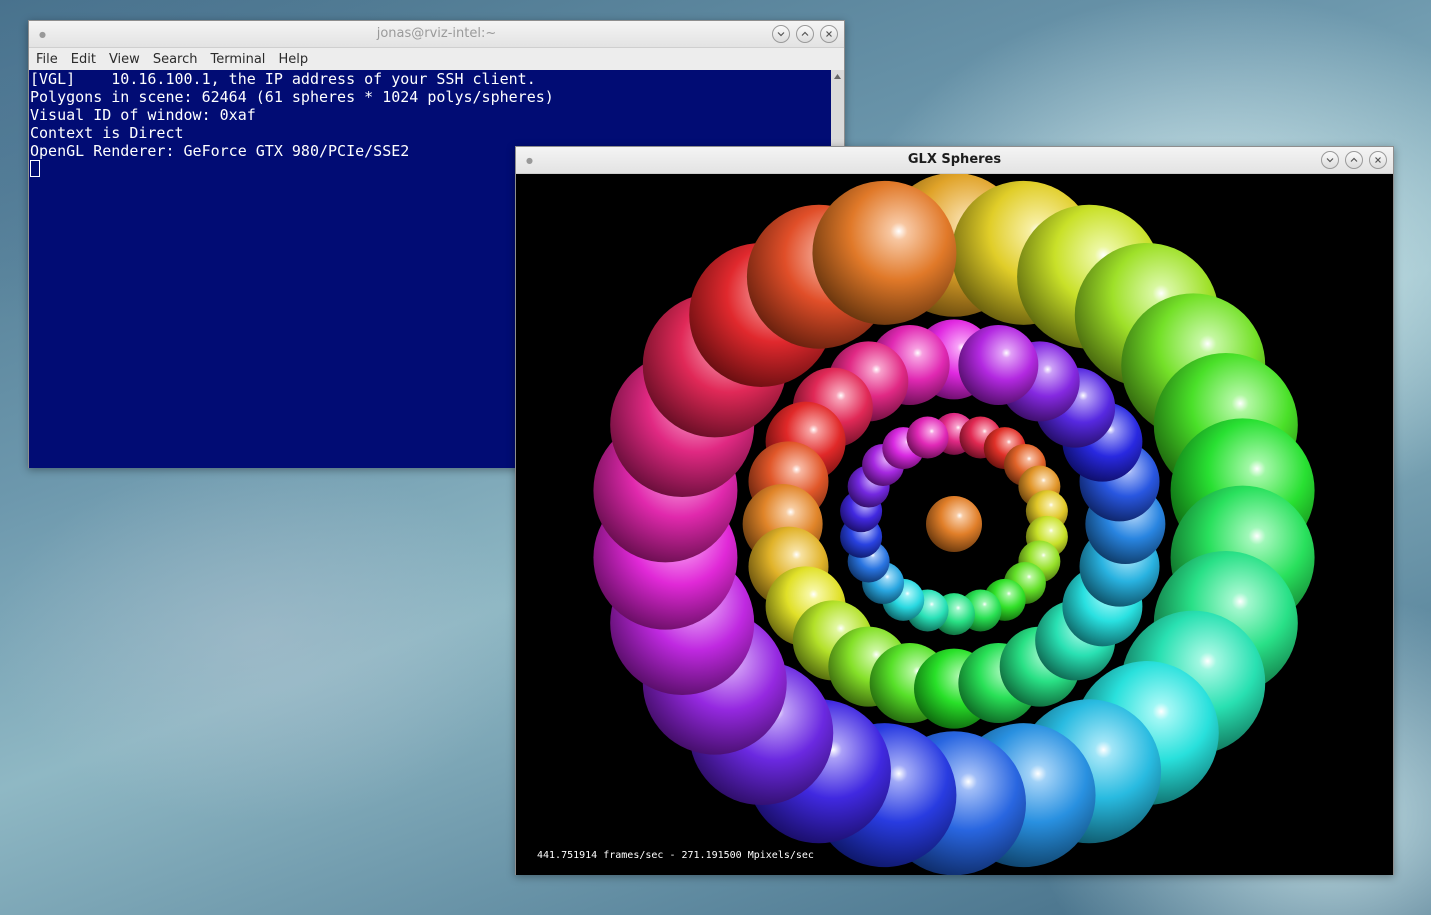  Describe the element at coordinates (293, 59) in the screenshot. I see `menu-help: Help` at that location.